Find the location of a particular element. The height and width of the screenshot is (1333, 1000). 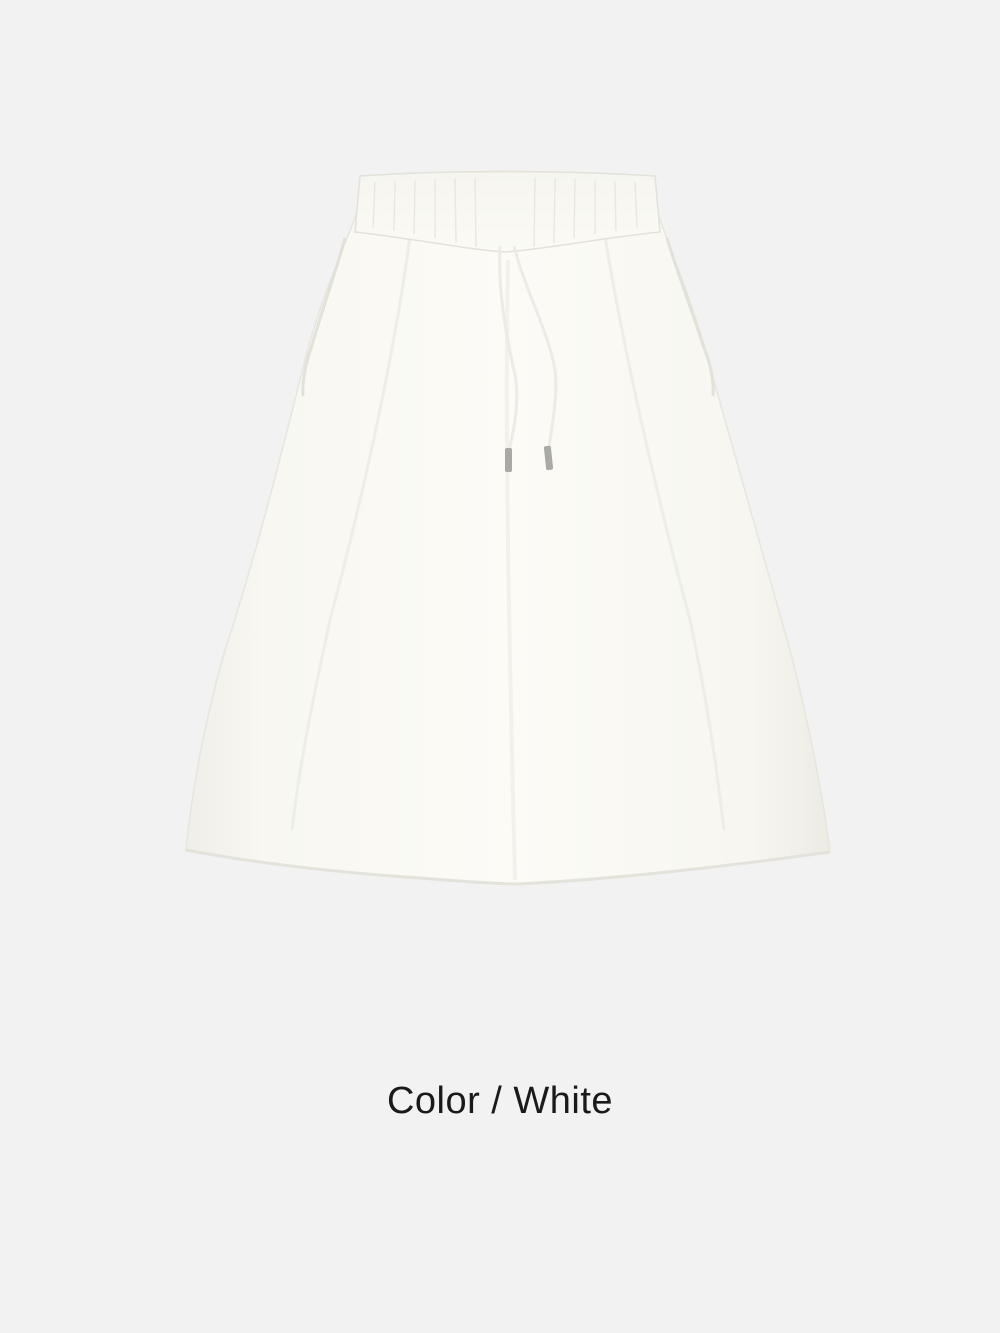

drawstring-aglet is located at coordinates (508, 460).